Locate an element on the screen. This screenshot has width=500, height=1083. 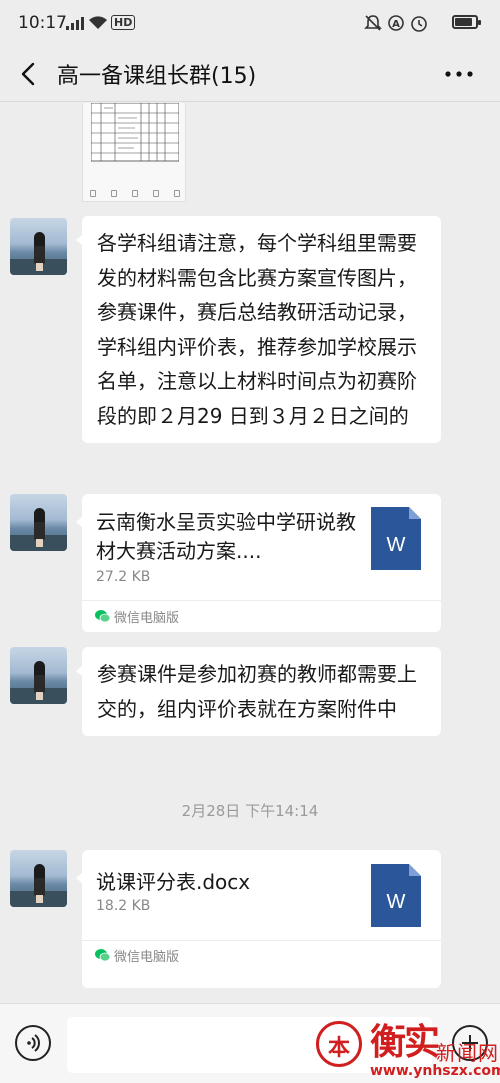
chat-header: 高一备课组长群(15) is located at coordinates (250, 74).